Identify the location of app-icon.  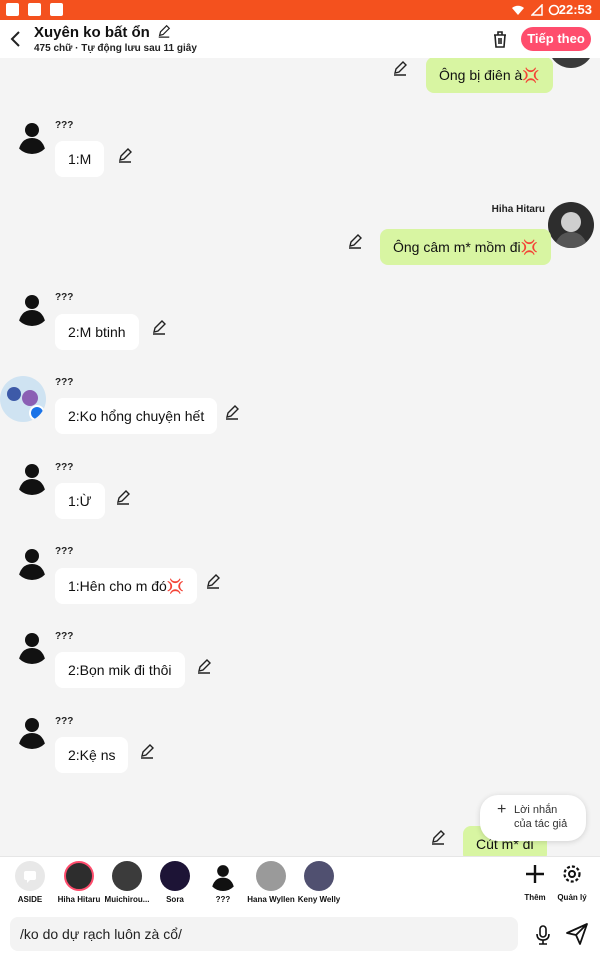
(56, 9).